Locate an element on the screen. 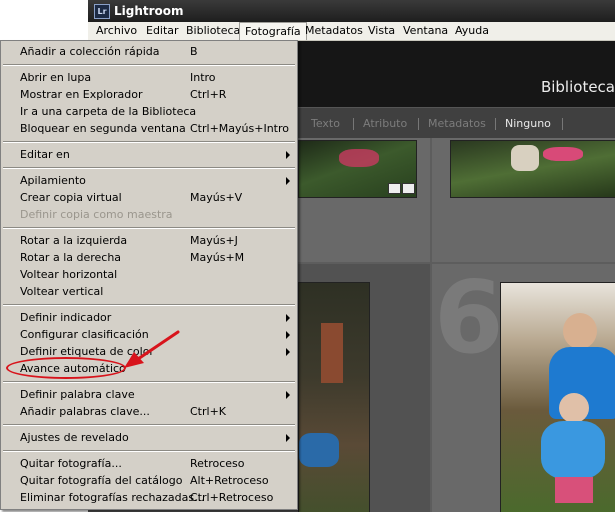 The height and width of the screenshot is (512, 615). menu-metadatos: Metadatos is located at coordinates (334, 31).